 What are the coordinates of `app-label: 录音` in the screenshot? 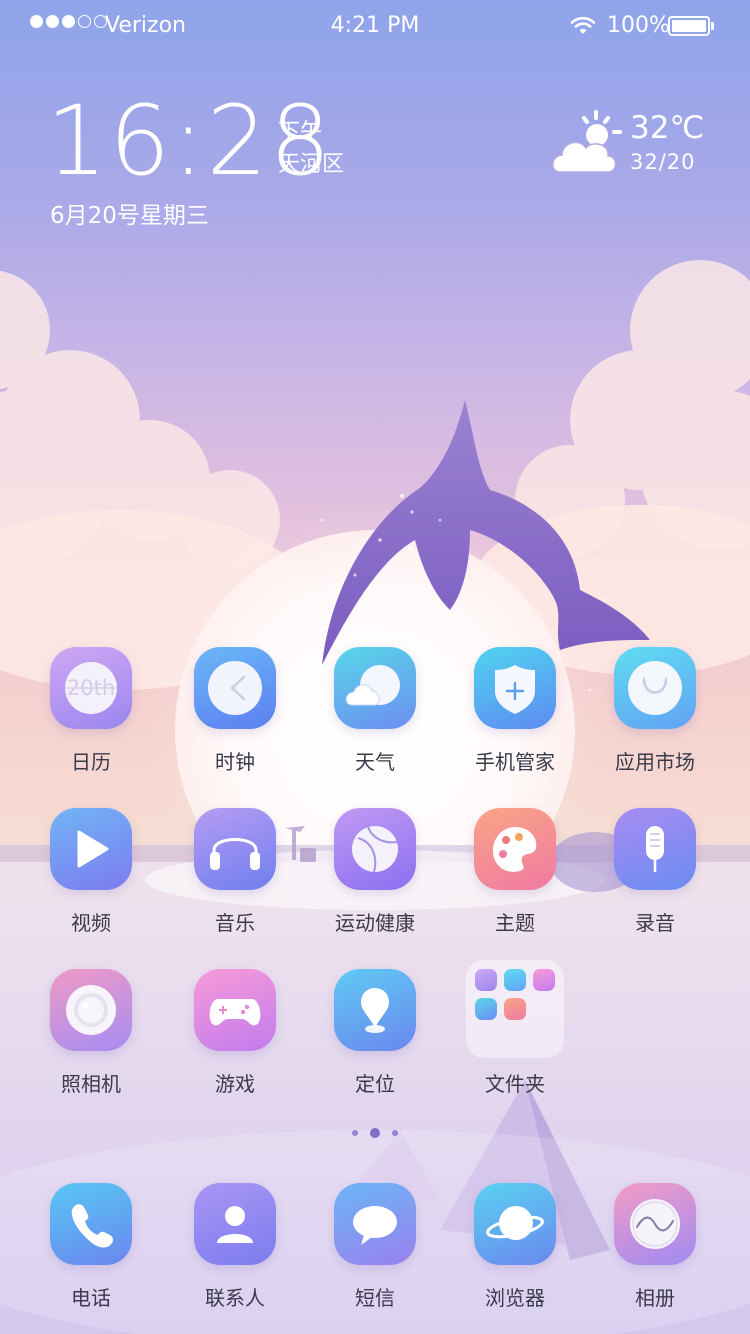 It's located at (655, 923).